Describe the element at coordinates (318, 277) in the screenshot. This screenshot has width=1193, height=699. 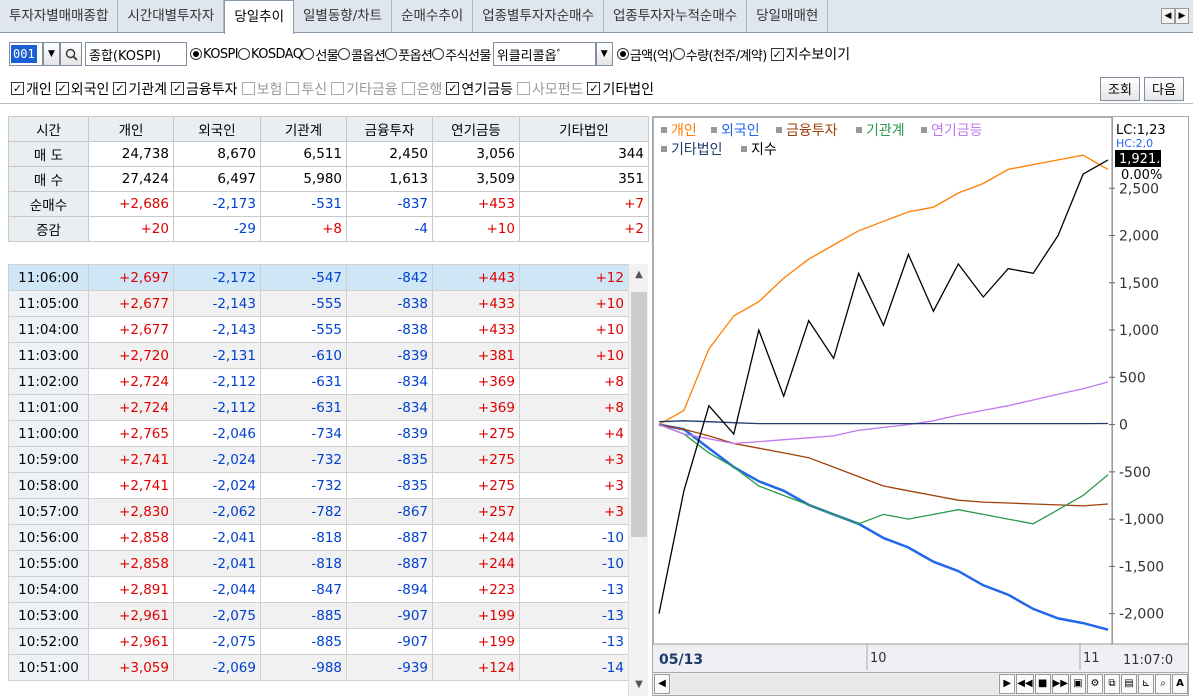
I see `table-row: 11:06:00 +2,697 -2,172 -547 -842 +443 +12` at that location.